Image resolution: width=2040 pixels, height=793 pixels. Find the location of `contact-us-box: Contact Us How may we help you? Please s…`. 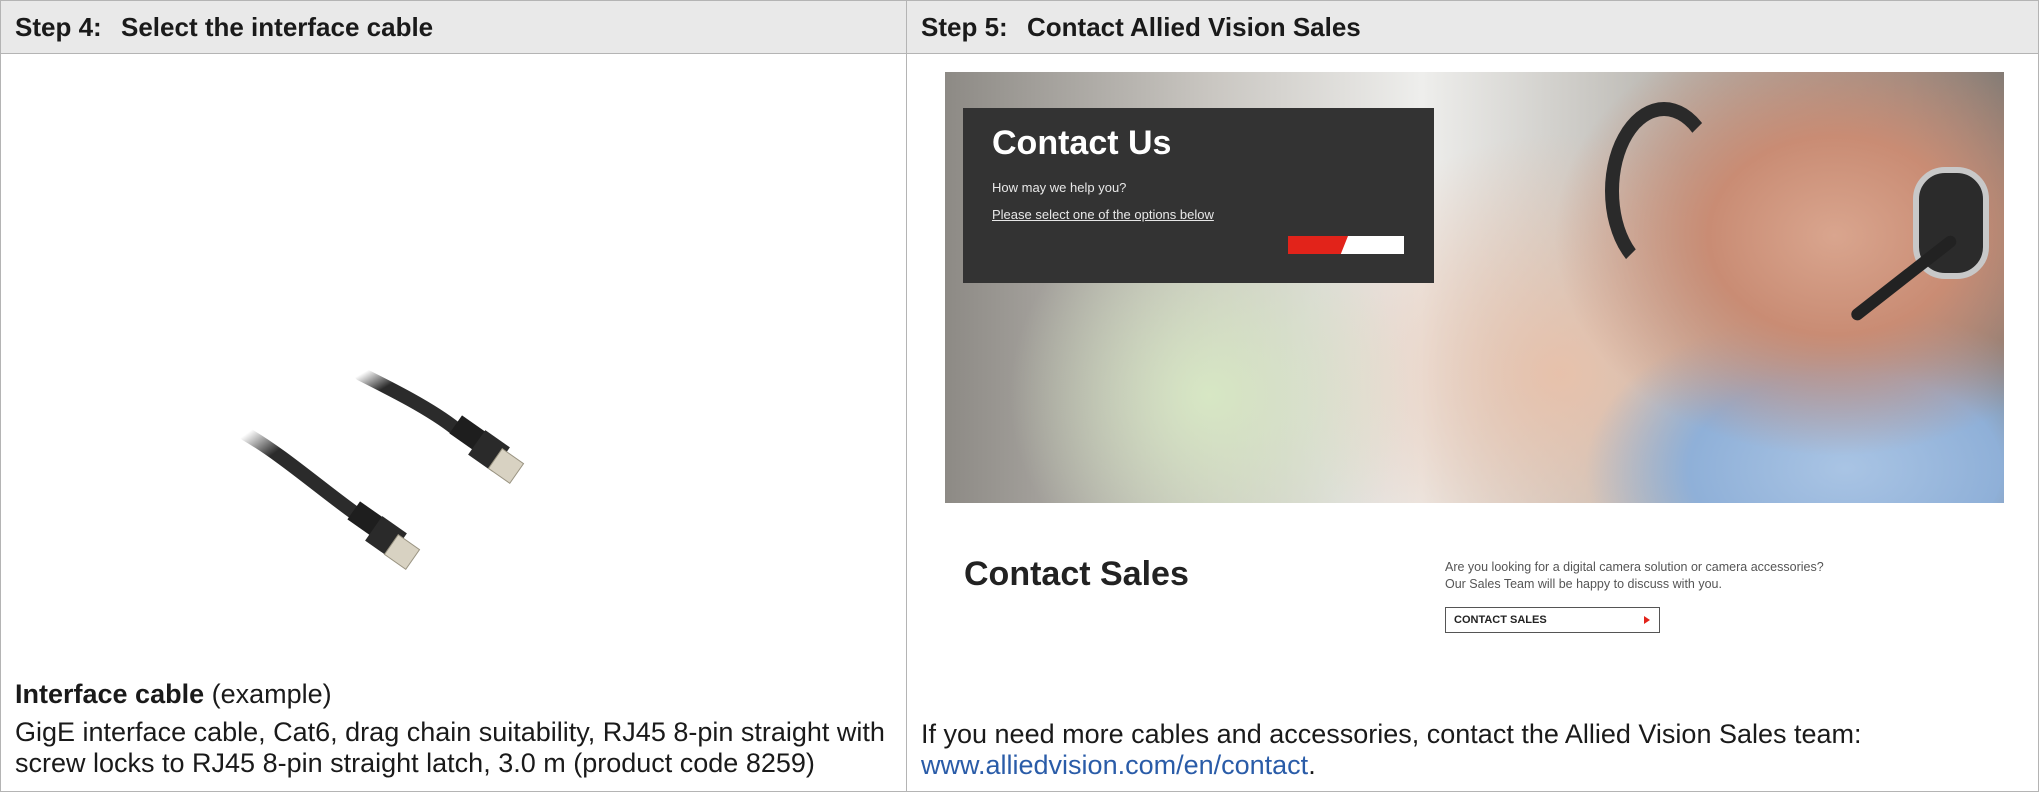

contact-us-box: Contact Us How may we help you? Please s… is located at coordinates (1198, 195).